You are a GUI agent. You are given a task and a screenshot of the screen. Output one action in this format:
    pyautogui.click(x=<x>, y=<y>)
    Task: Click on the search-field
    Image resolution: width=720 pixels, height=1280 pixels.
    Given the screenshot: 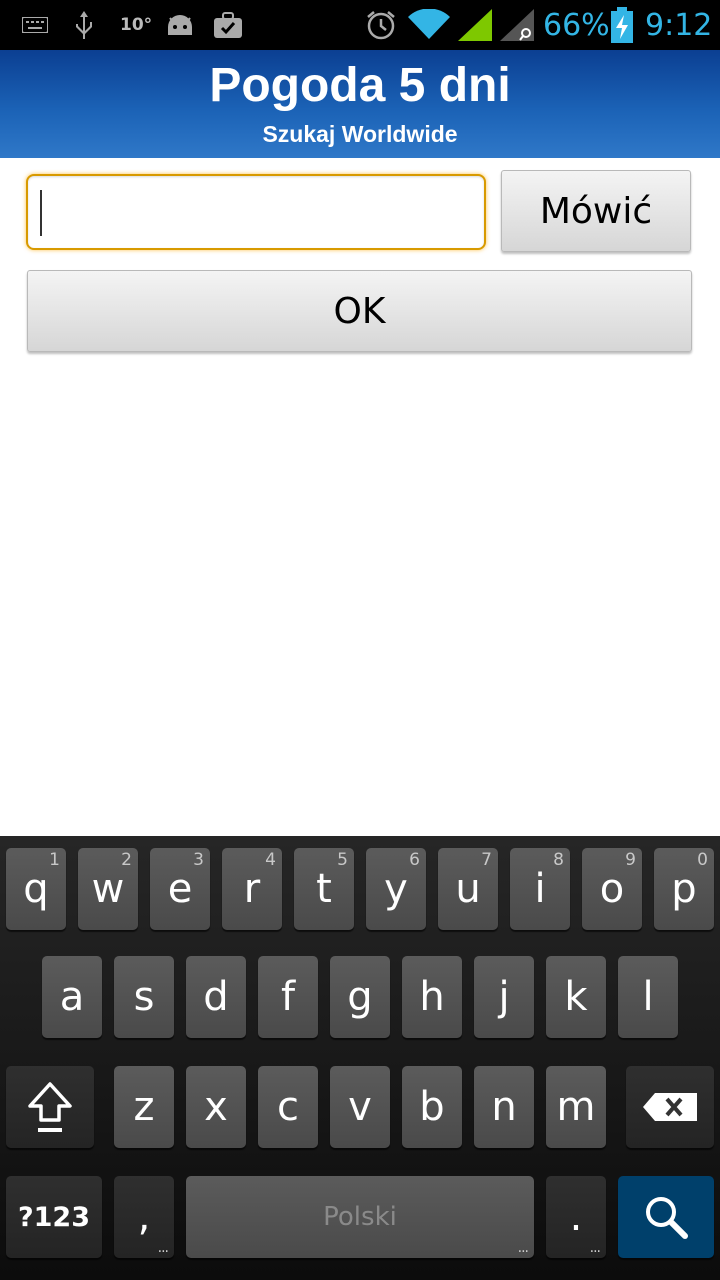 What is the action you would take?
    pyautogui.click(x=256, y=212)
    